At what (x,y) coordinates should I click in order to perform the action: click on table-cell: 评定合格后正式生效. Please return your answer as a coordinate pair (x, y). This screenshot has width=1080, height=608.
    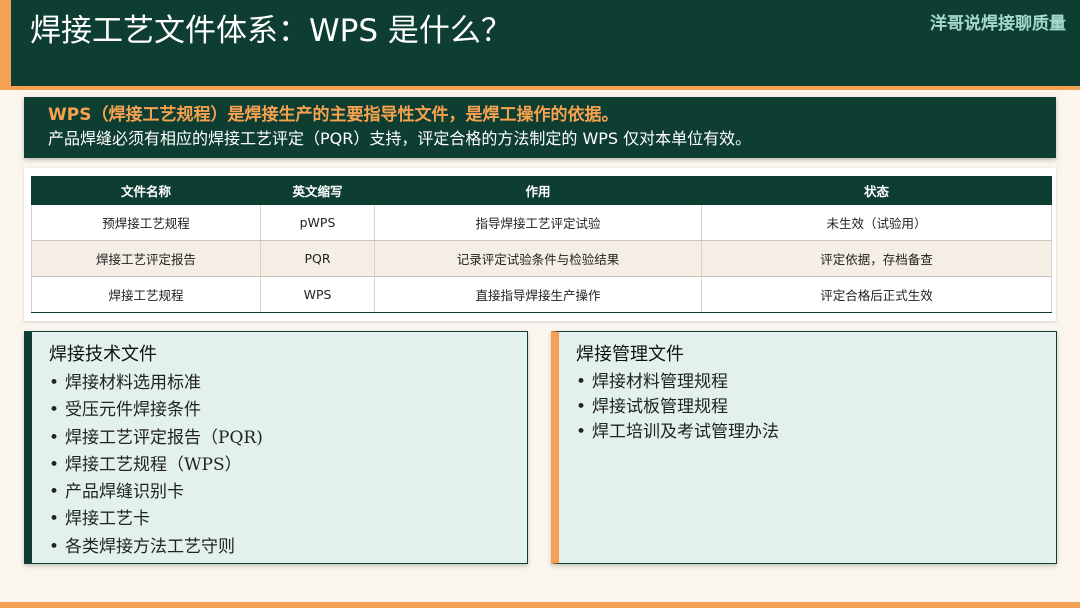
    Looking at the image, I should click on (876, 294).